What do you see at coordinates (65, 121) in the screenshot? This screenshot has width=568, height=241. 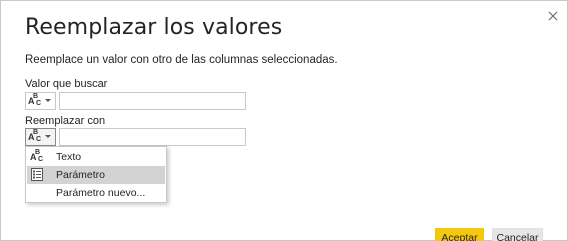 I see `replace-with-label: Reemplazar con` at bounding box center [65, 121].